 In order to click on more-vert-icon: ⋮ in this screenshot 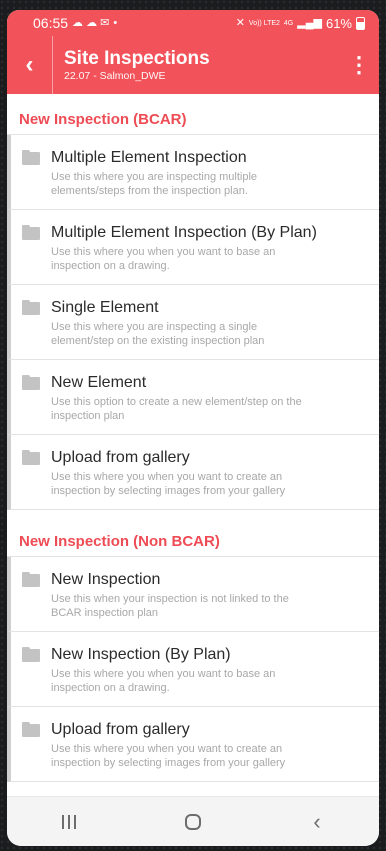, I will do `click(359, 64)`.